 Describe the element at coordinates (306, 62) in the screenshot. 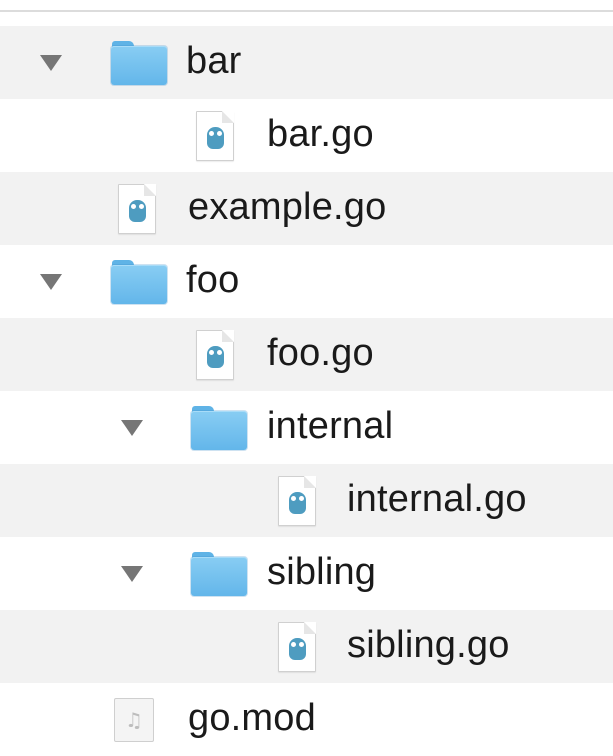

I see `tree-row-bar: bar` at that location.